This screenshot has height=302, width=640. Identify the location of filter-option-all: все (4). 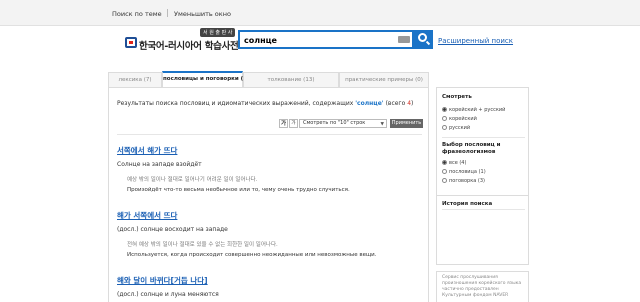
(454, 163).